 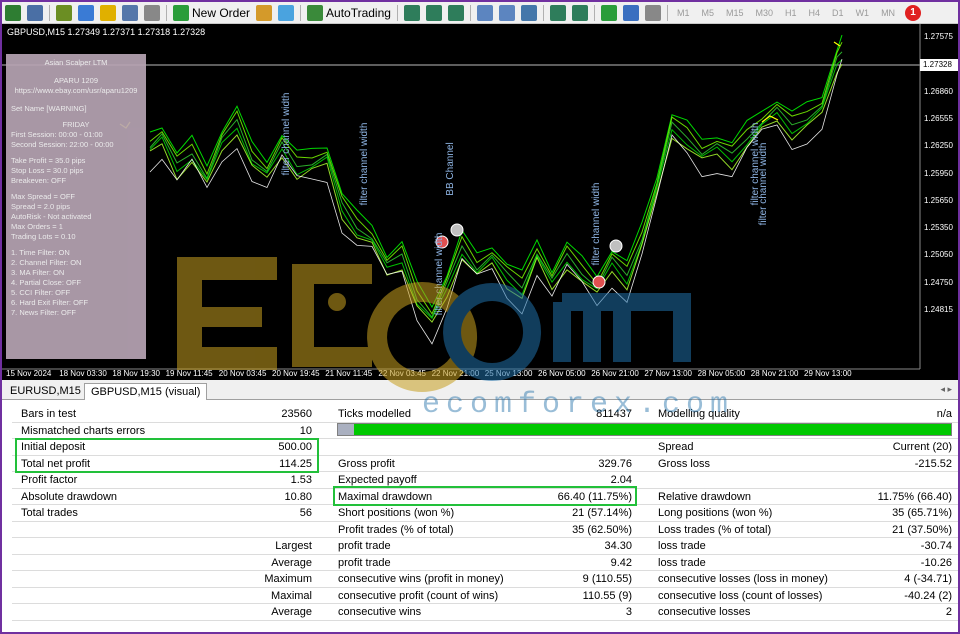 What do you see at coordinates (358, 12) in the screenshot?
I see `autotrading-label: AutoTrading` at bounding box center [358, 12].